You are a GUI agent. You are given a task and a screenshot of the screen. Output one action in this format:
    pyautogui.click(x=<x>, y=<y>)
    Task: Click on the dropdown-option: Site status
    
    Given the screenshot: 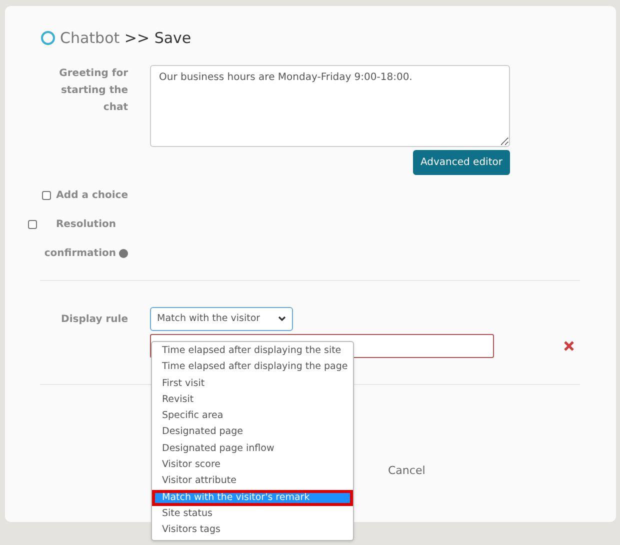 What is the action you would take?
    pyautogui.click(x=252, y=514)
    